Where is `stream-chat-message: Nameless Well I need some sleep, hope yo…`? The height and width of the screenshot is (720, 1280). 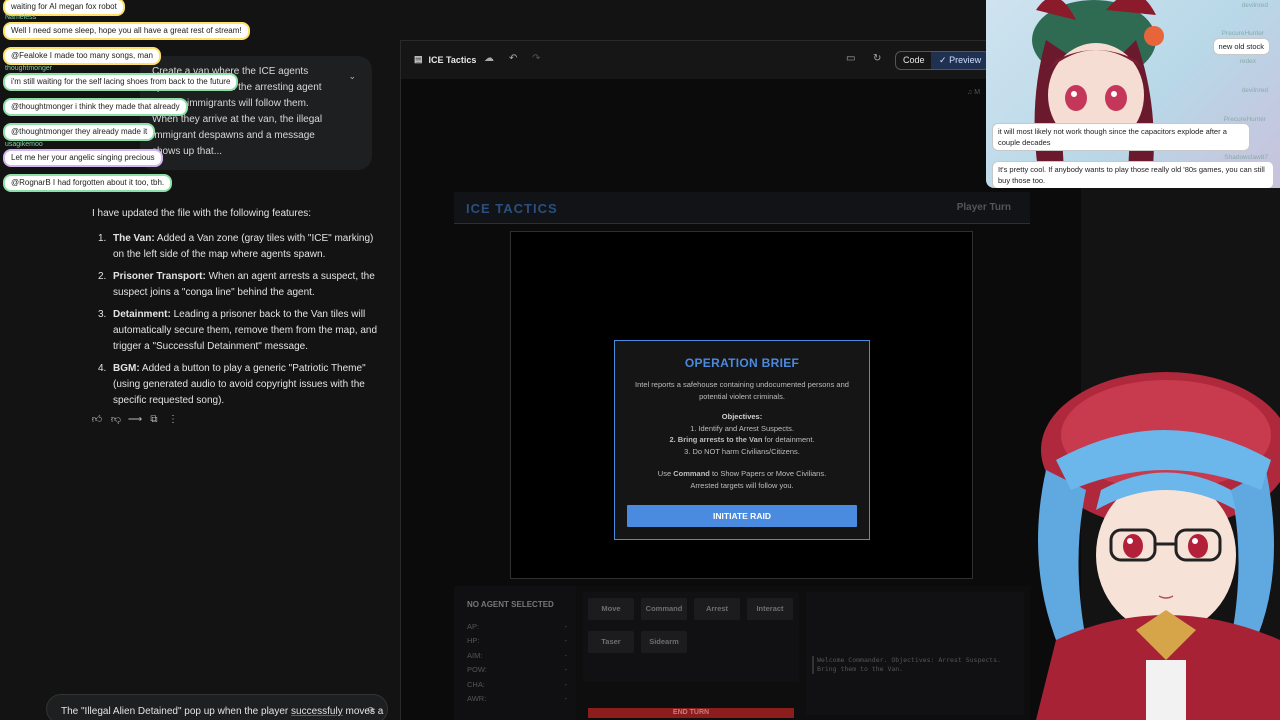
stream-chat-message: Nameless Well I need some sleep, hope yo… is located at coordinates (126, 26).